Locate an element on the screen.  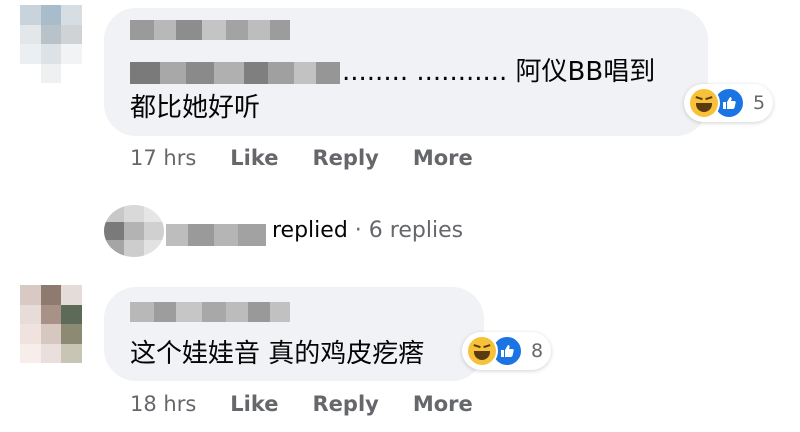
reactions-summary: 5 is located at coordinates (729, 103).